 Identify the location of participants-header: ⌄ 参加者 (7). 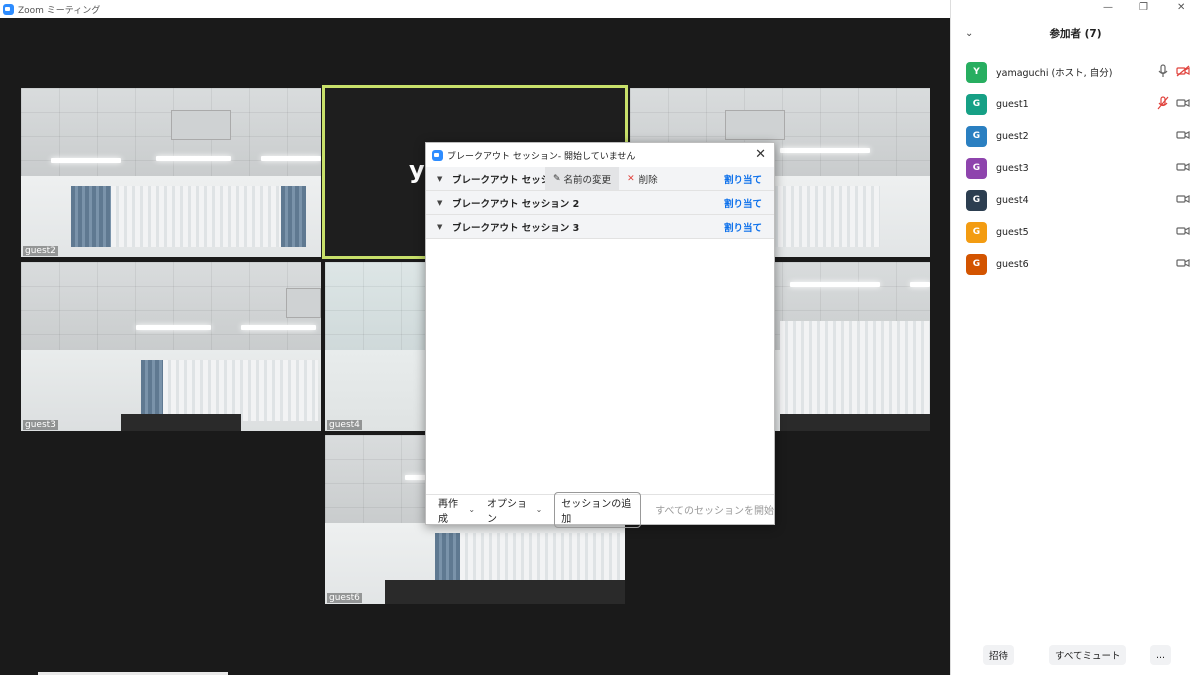
(1075, 37).